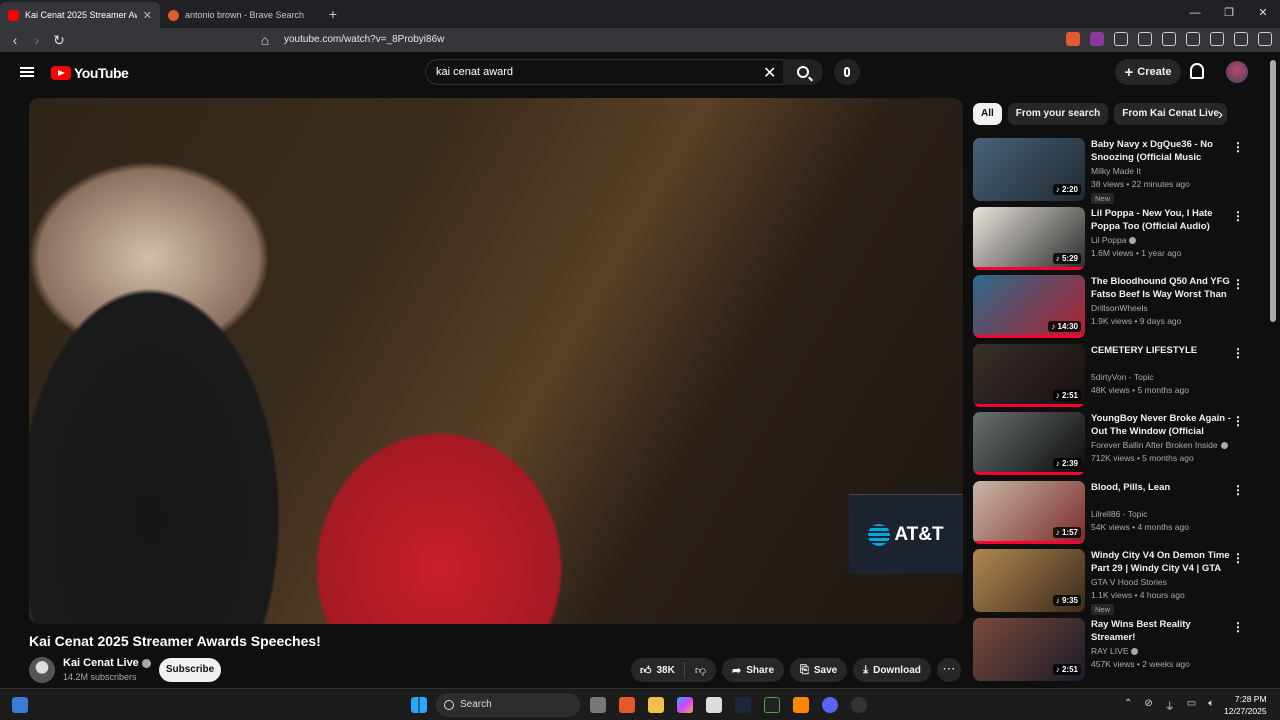  Describe the element at coordinates (1273, 191) in the screenshot. I see `page-scrollbar` at that location.